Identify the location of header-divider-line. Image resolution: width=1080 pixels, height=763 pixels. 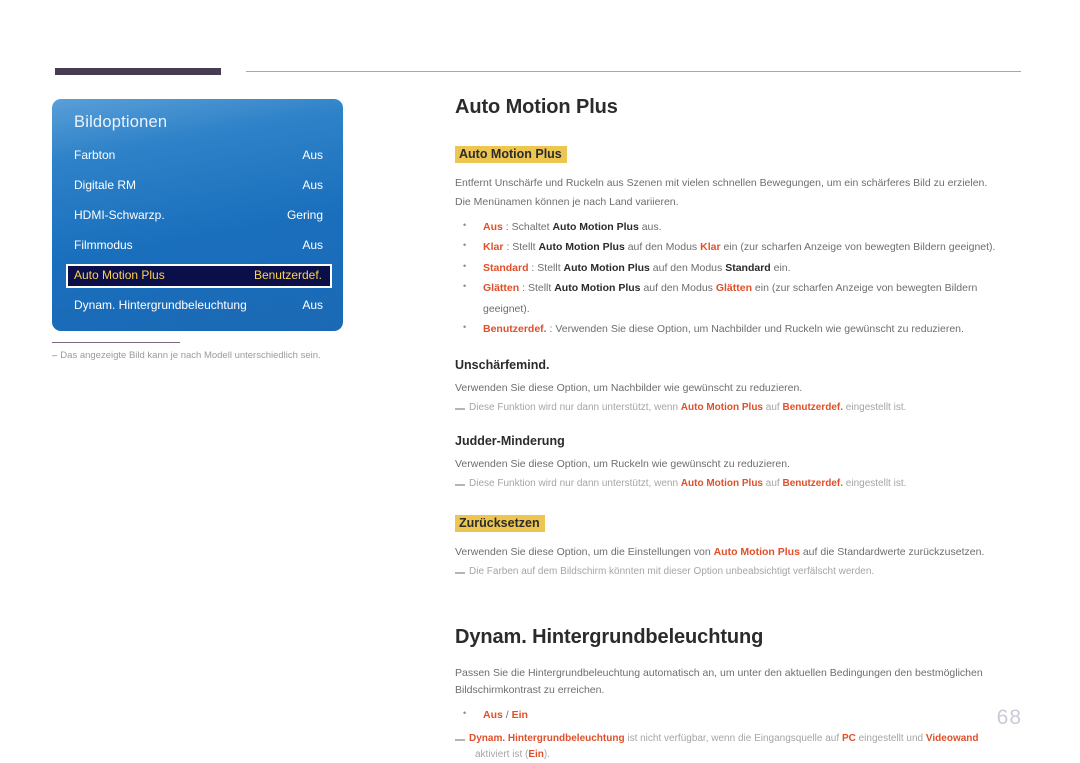
(633, 71).